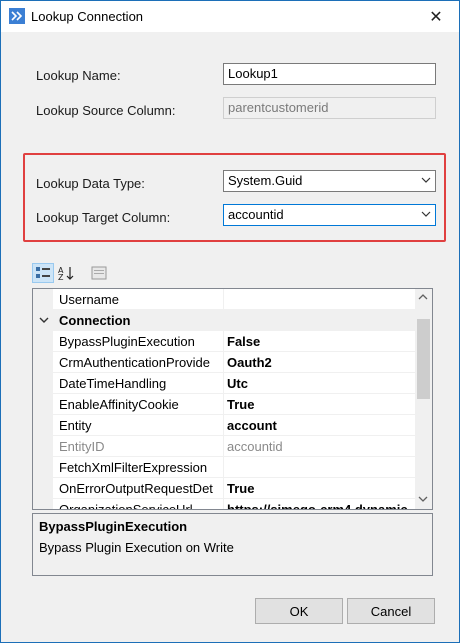  What do you see at coordinates (224, 488) in the screenshot?
I see `grid-row-onerroroutputrequestdetails: OnErrorOutputRequestDet True` at bounding box center [224, 488].